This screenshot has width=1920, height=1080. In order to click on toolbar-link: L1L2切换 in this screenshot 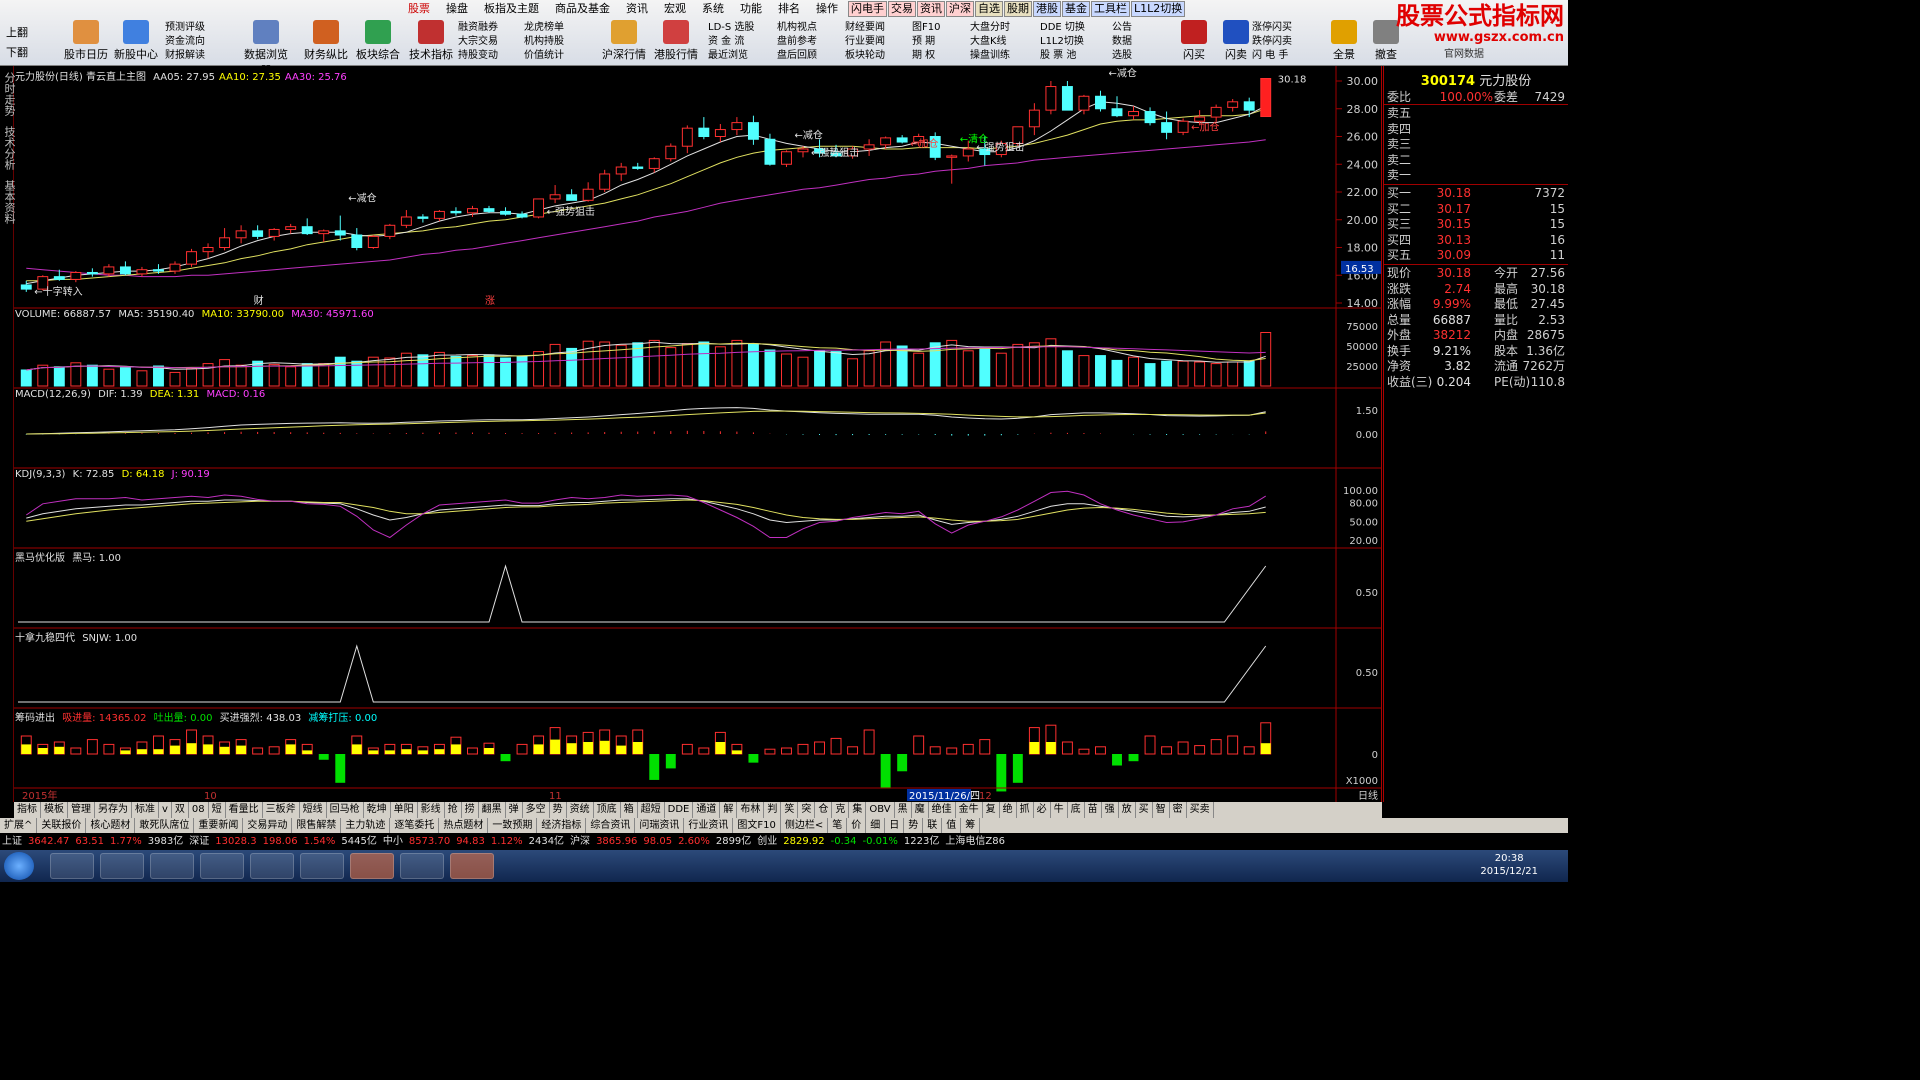, I will do `click(1062, 42)`.